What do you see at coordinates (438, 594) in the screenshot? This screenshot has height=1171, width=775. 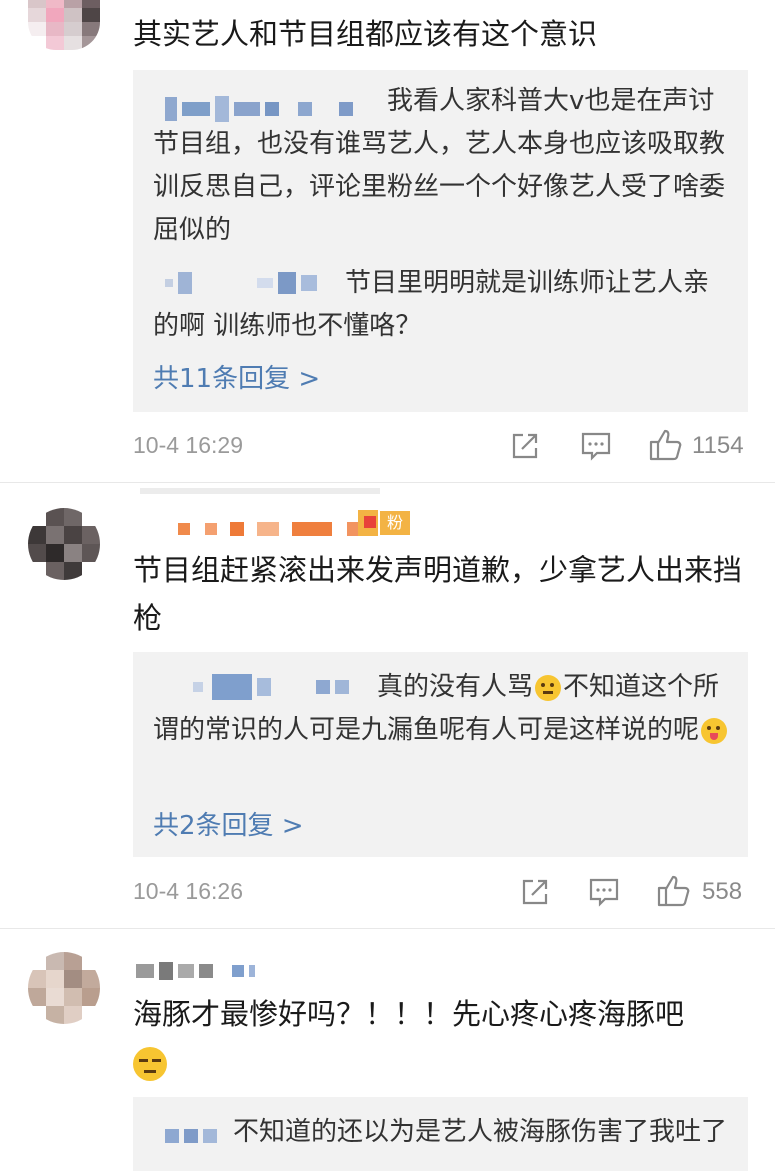 I see `comment-text: 节目组赶紧滚出来发声明道歉，少拿艺人出来挡枪` at bounding box center [438, 594].